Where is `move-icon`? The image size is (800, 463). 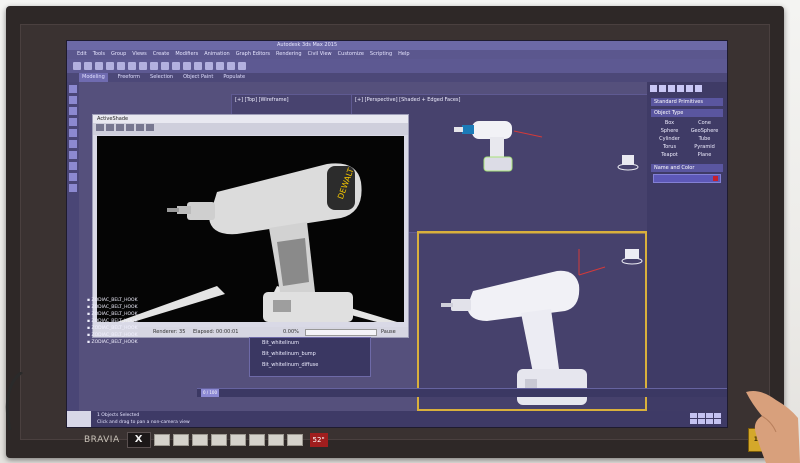 move-icon is located at coordinates (132, 66).